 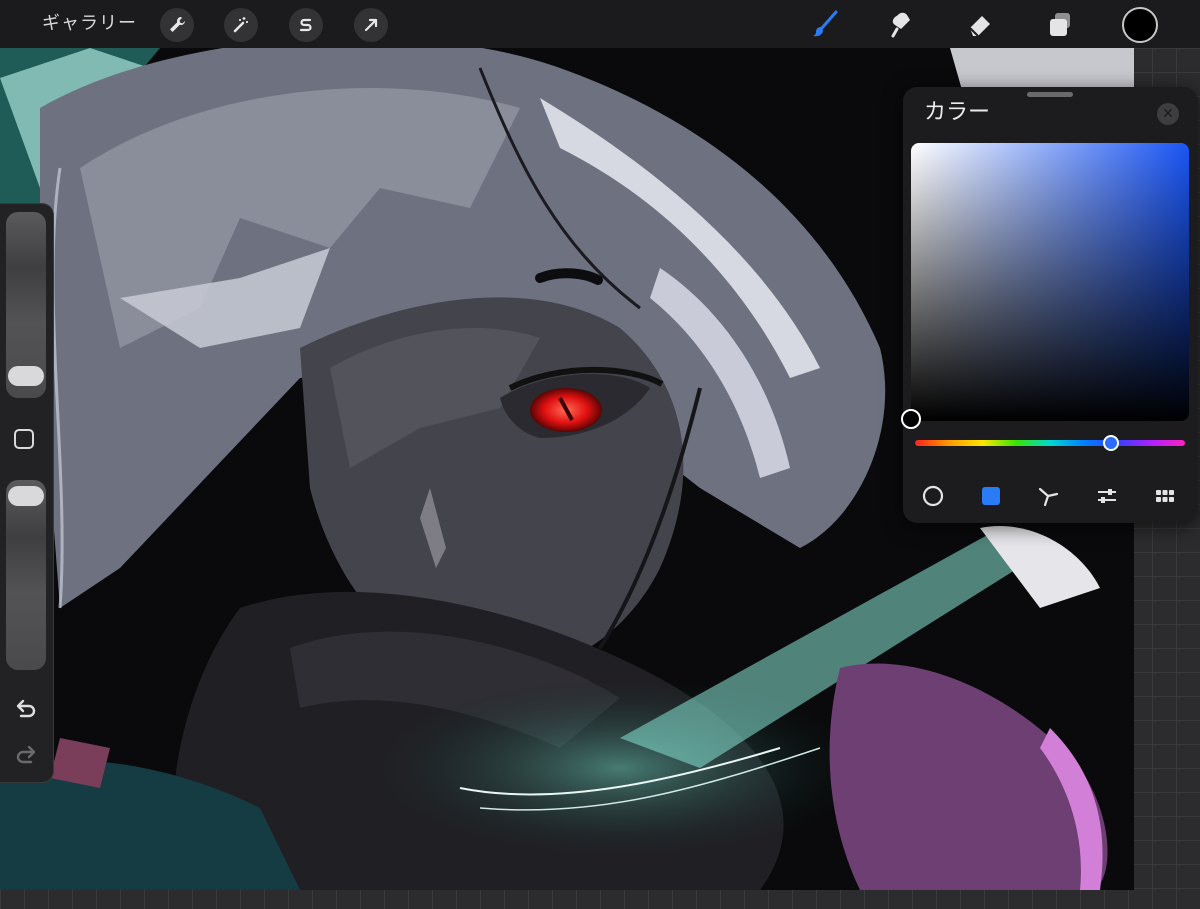 What do you see at coordinates (900, 25) in the screenshot?
I see `smudge-icon` at bounding box center [900, 25].